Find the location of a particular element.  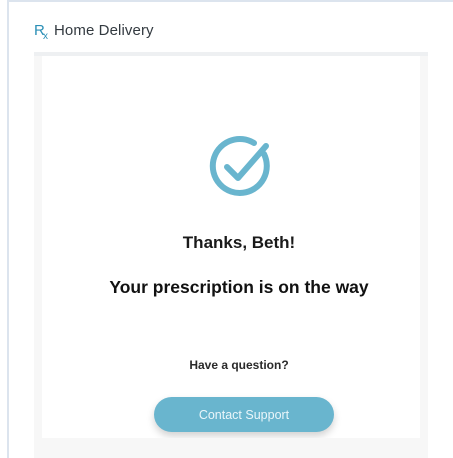

thanks-heading: Thanks, Beth! is located at coordinates (239, 242).